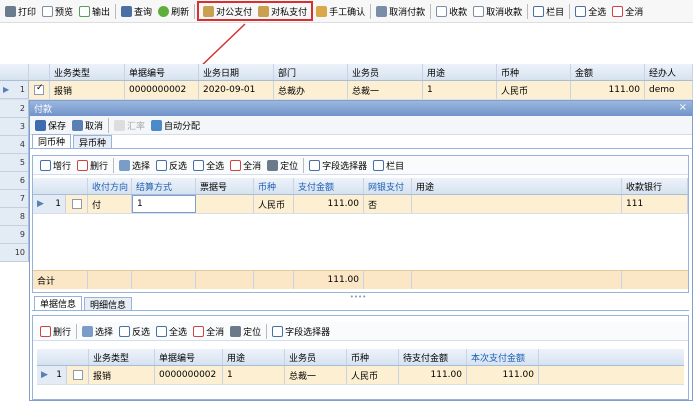  What do you see at coordinates (108, 304) in the screenshot?
I see `tab-detail-info: 明细信息` at bounding box center [108, 304].